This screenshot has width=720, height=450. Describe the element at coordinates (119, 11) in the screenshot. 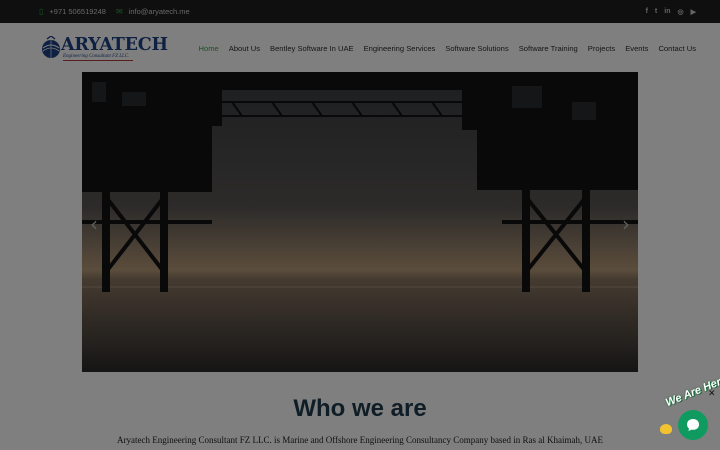

I see `email-icon: ✉` at that location.